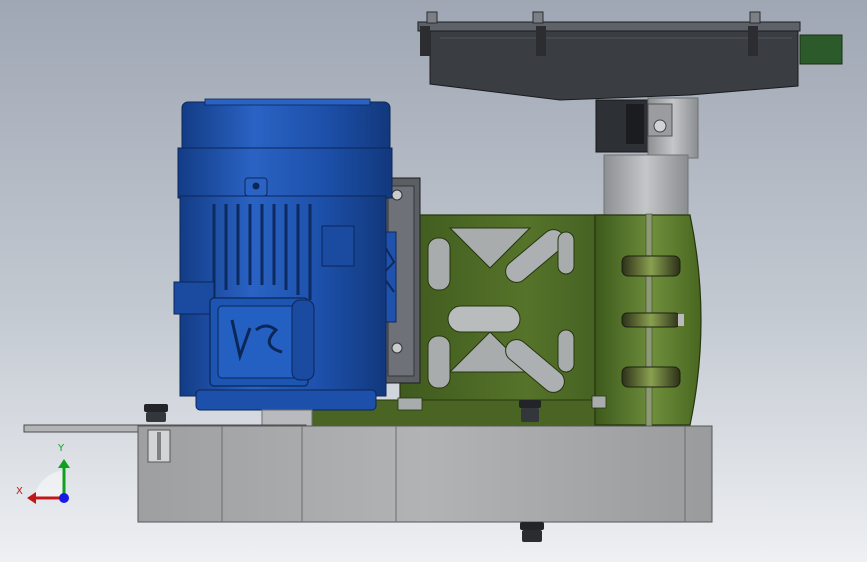 This screenshot has width=867, height=562. What do you see at coordinates (630, 87) in the screenshot?
I see `gearbox-housing` at bounding box center [630, 87].